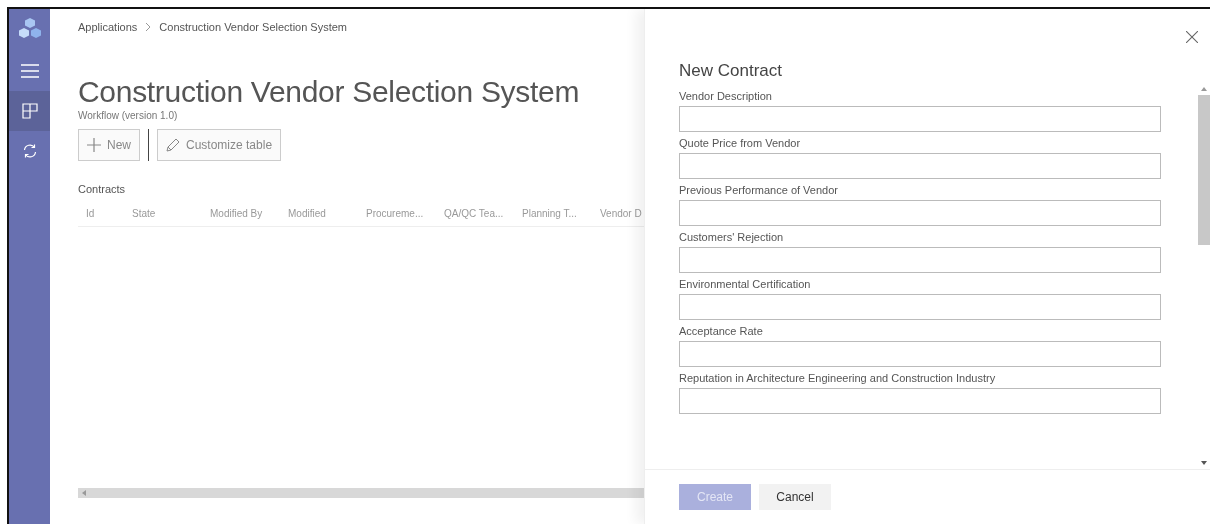 This screenshot has height=524, width=1210. I want to click on close-icon, so click(1192, 37).